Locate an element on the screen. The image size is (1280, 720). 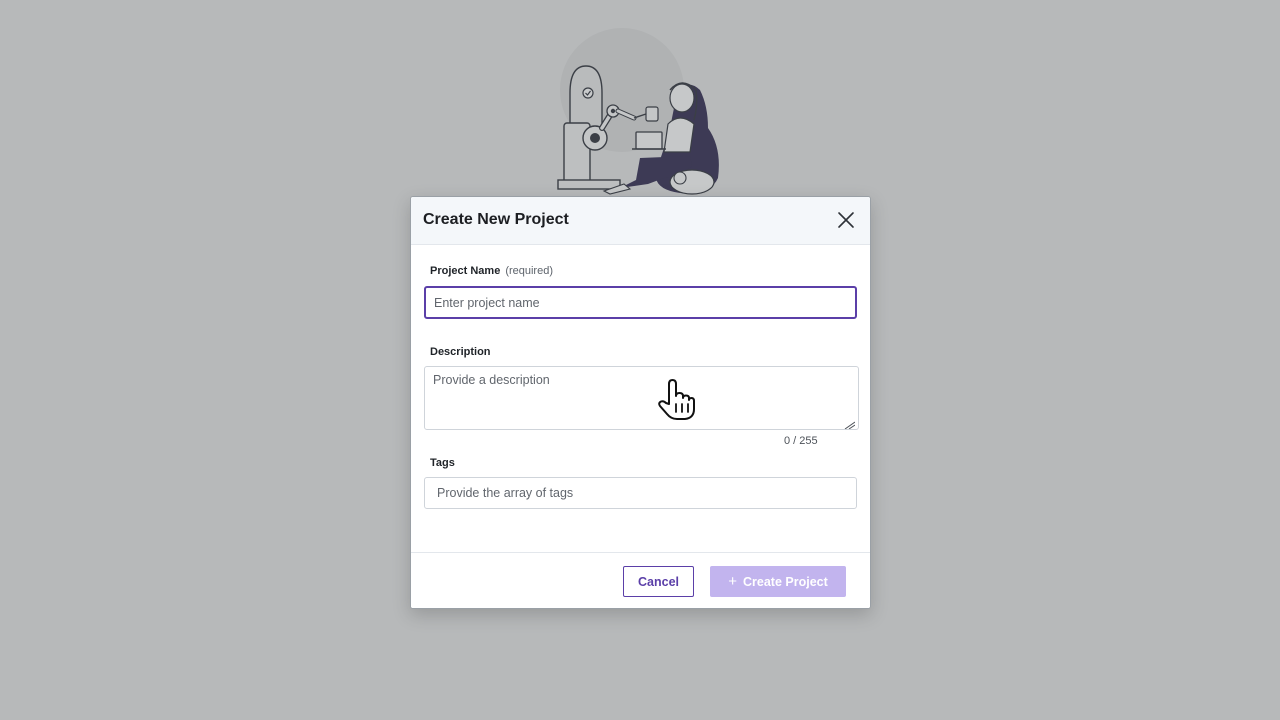
close-button is located at coordinates (846, 220).